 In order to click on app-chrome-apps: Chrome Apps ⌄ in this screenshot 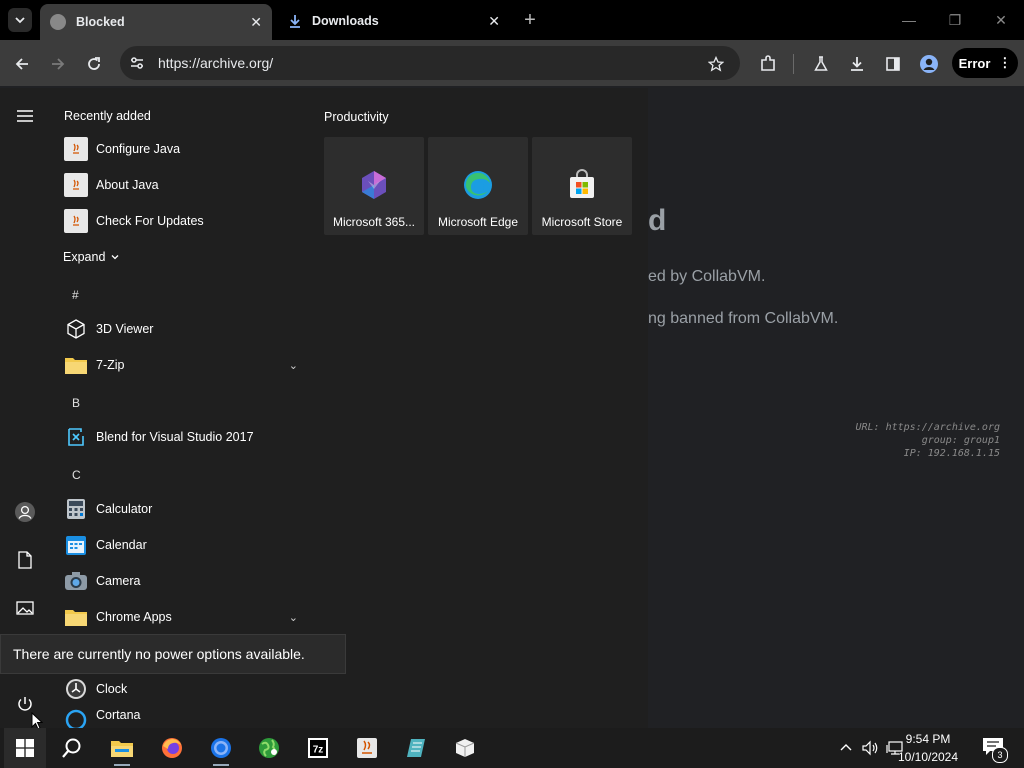, I will do `click(184, 617)`.